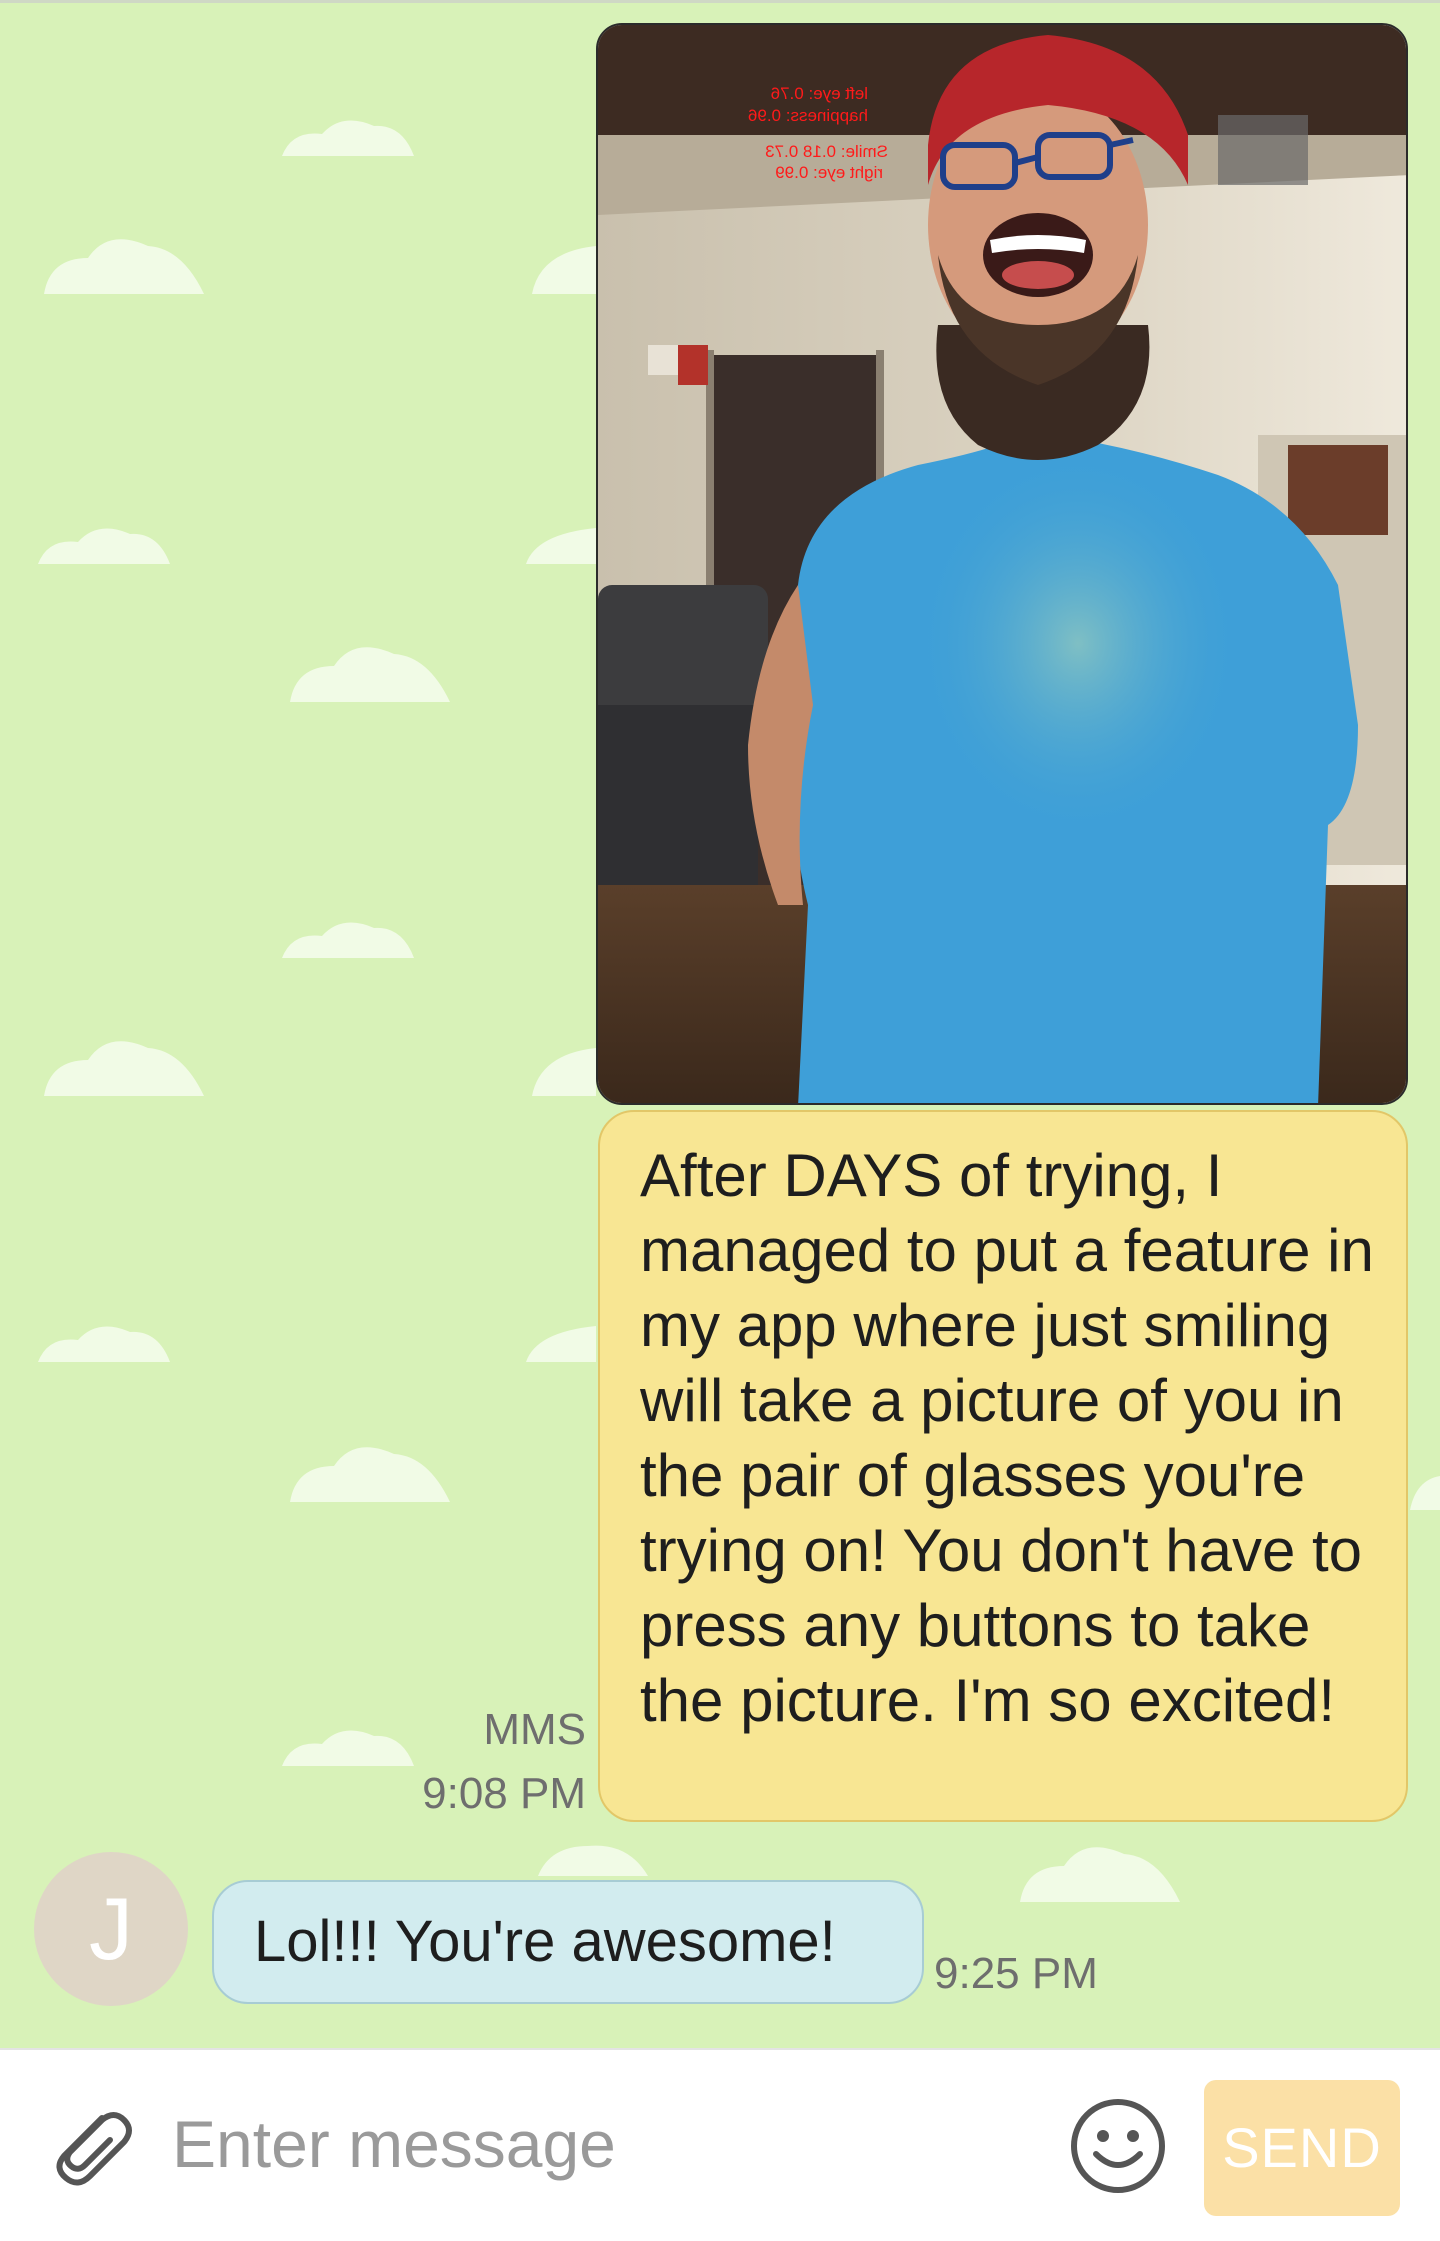  I want to click on message-input, so click(607, 2144).